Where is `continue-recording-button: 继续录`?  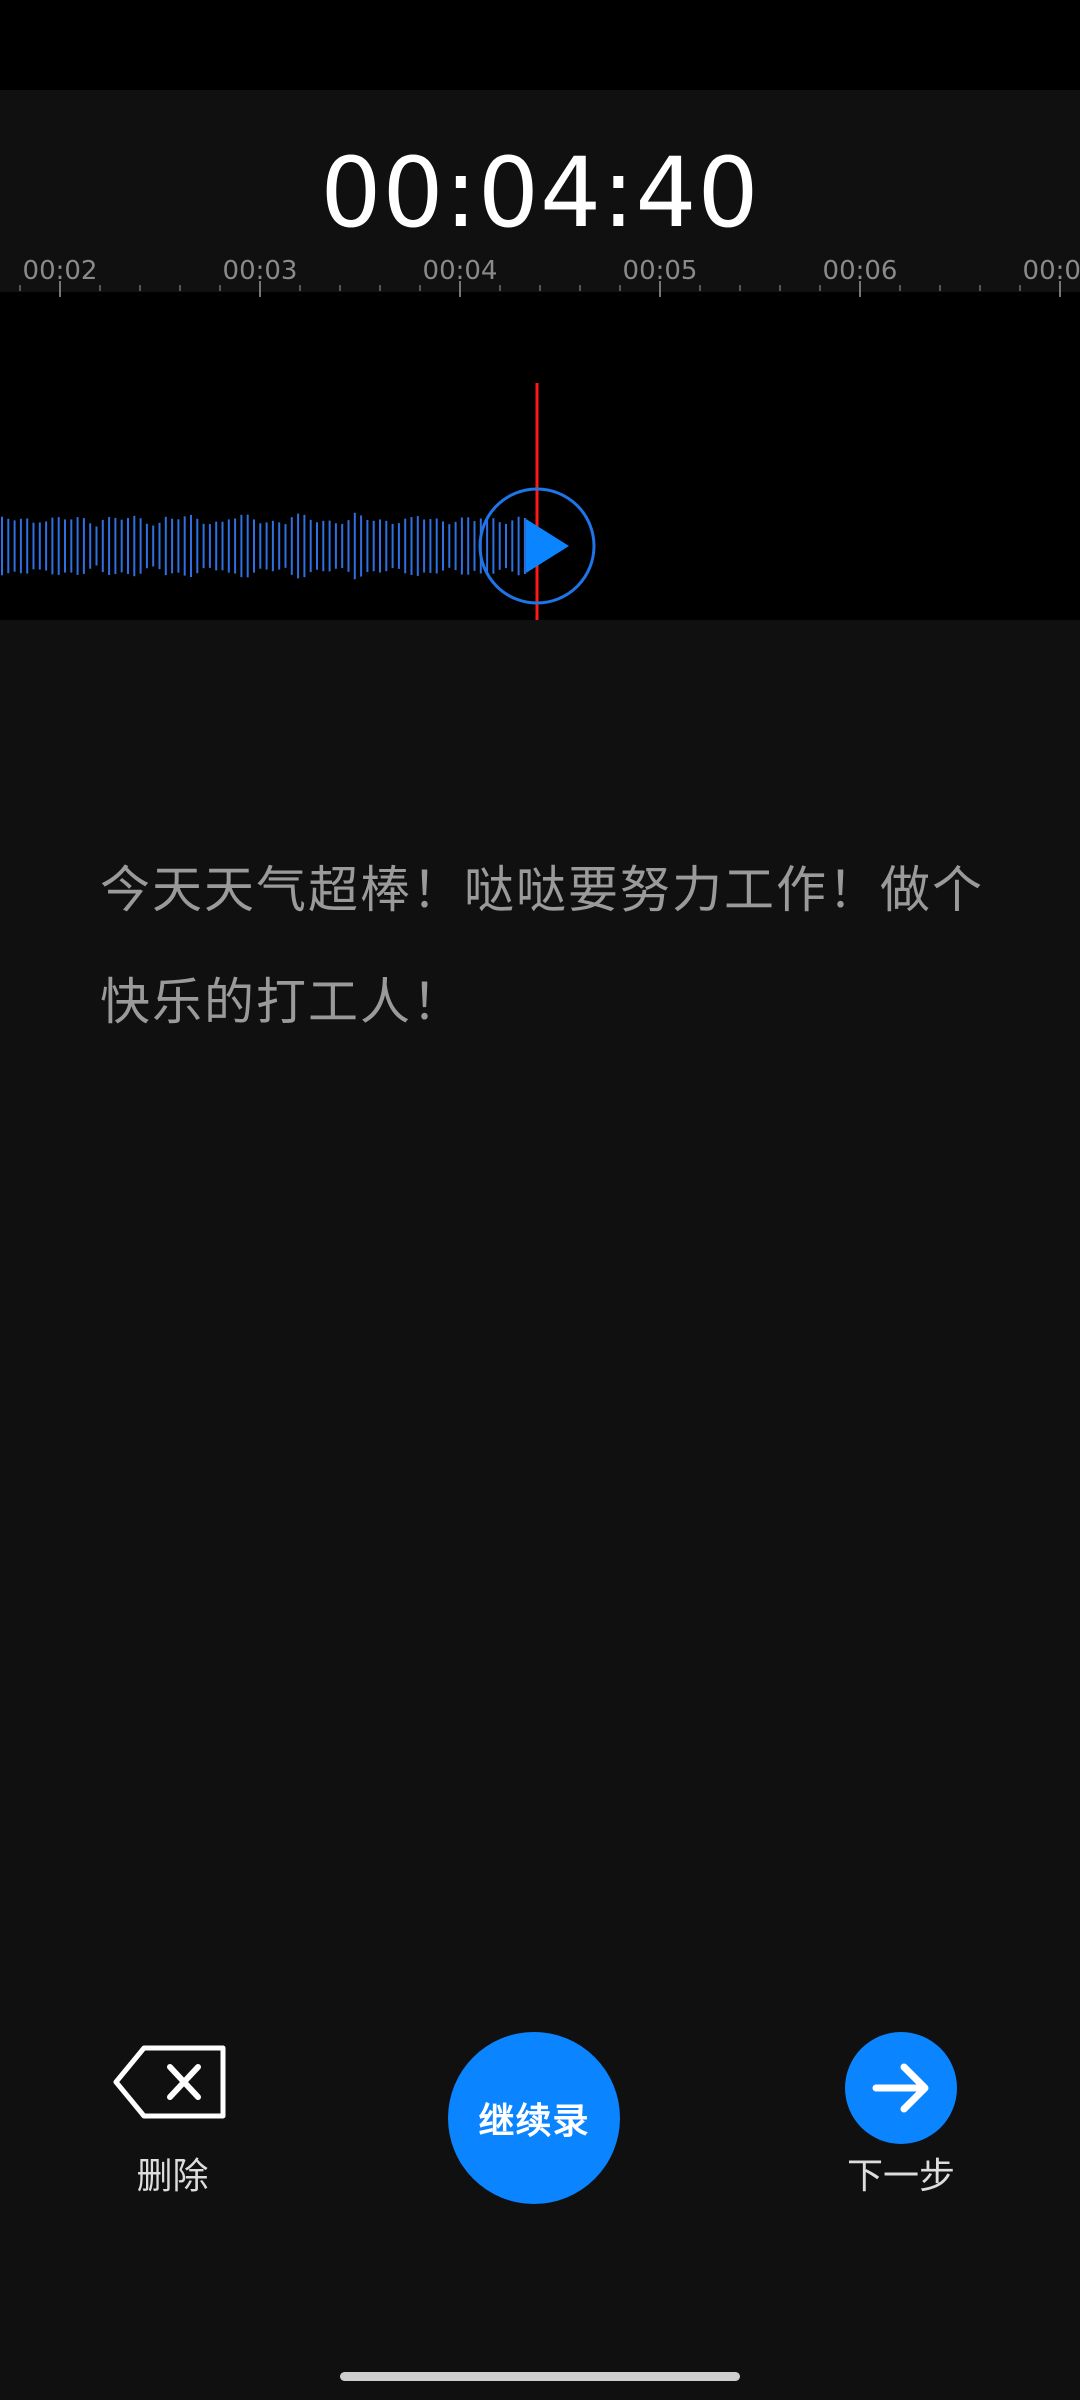
continue-recording-button: 继续录 is located at coordinates (534, 2118).